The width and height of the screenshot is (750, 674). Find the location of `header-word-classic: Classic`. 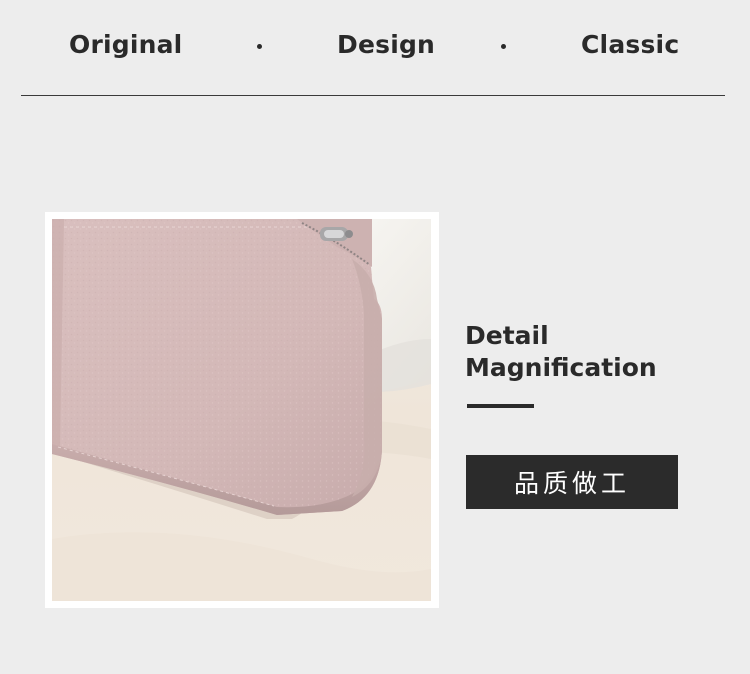

header-word-classic: Classic is located at coordinates (630, 44).